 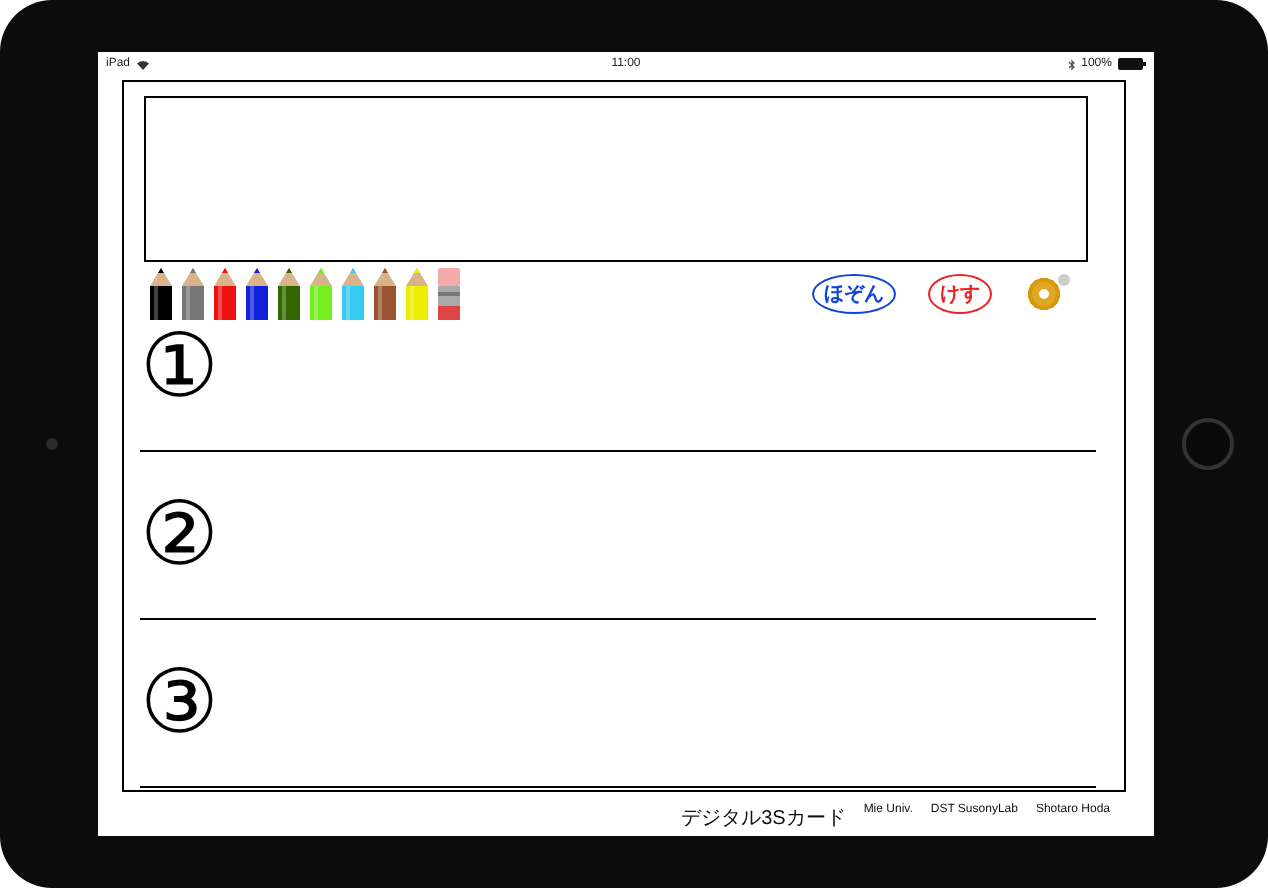 What do you see at coordinates (854, 294) in the screenshot?
I see `oval-button: ほぞん` at bounding box center [854, 294].